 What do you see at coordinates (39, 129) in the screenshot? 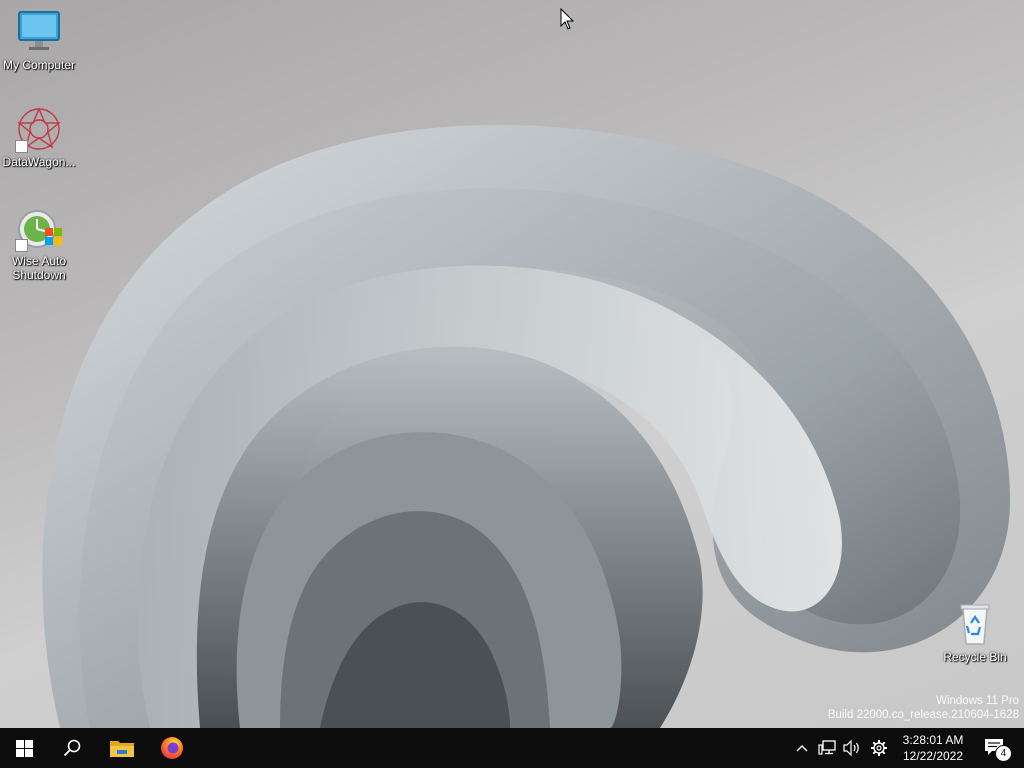
I see `datawagon-flower-icon` at bounding box center [39, 129].